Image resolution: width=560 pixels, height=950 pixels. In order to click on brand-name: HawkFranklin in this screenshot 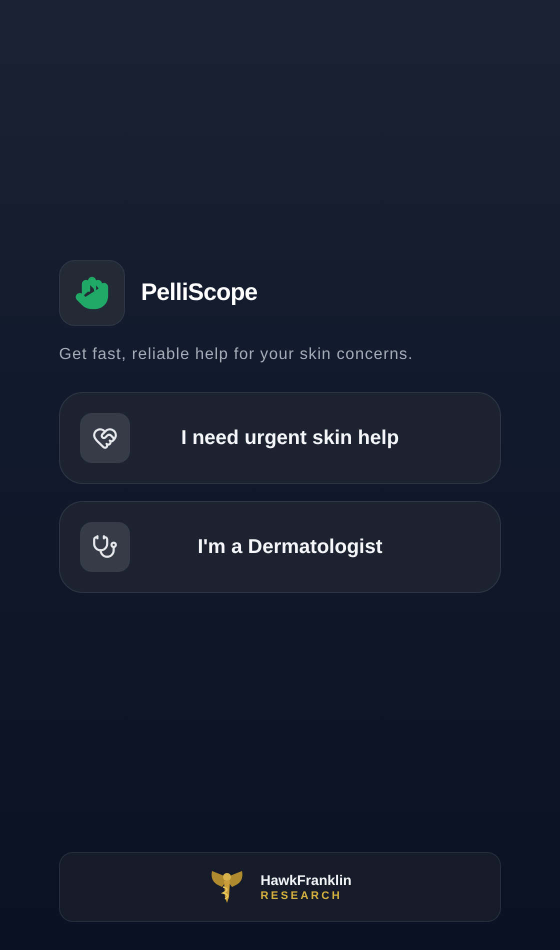, I will do `click(306, 880)`.